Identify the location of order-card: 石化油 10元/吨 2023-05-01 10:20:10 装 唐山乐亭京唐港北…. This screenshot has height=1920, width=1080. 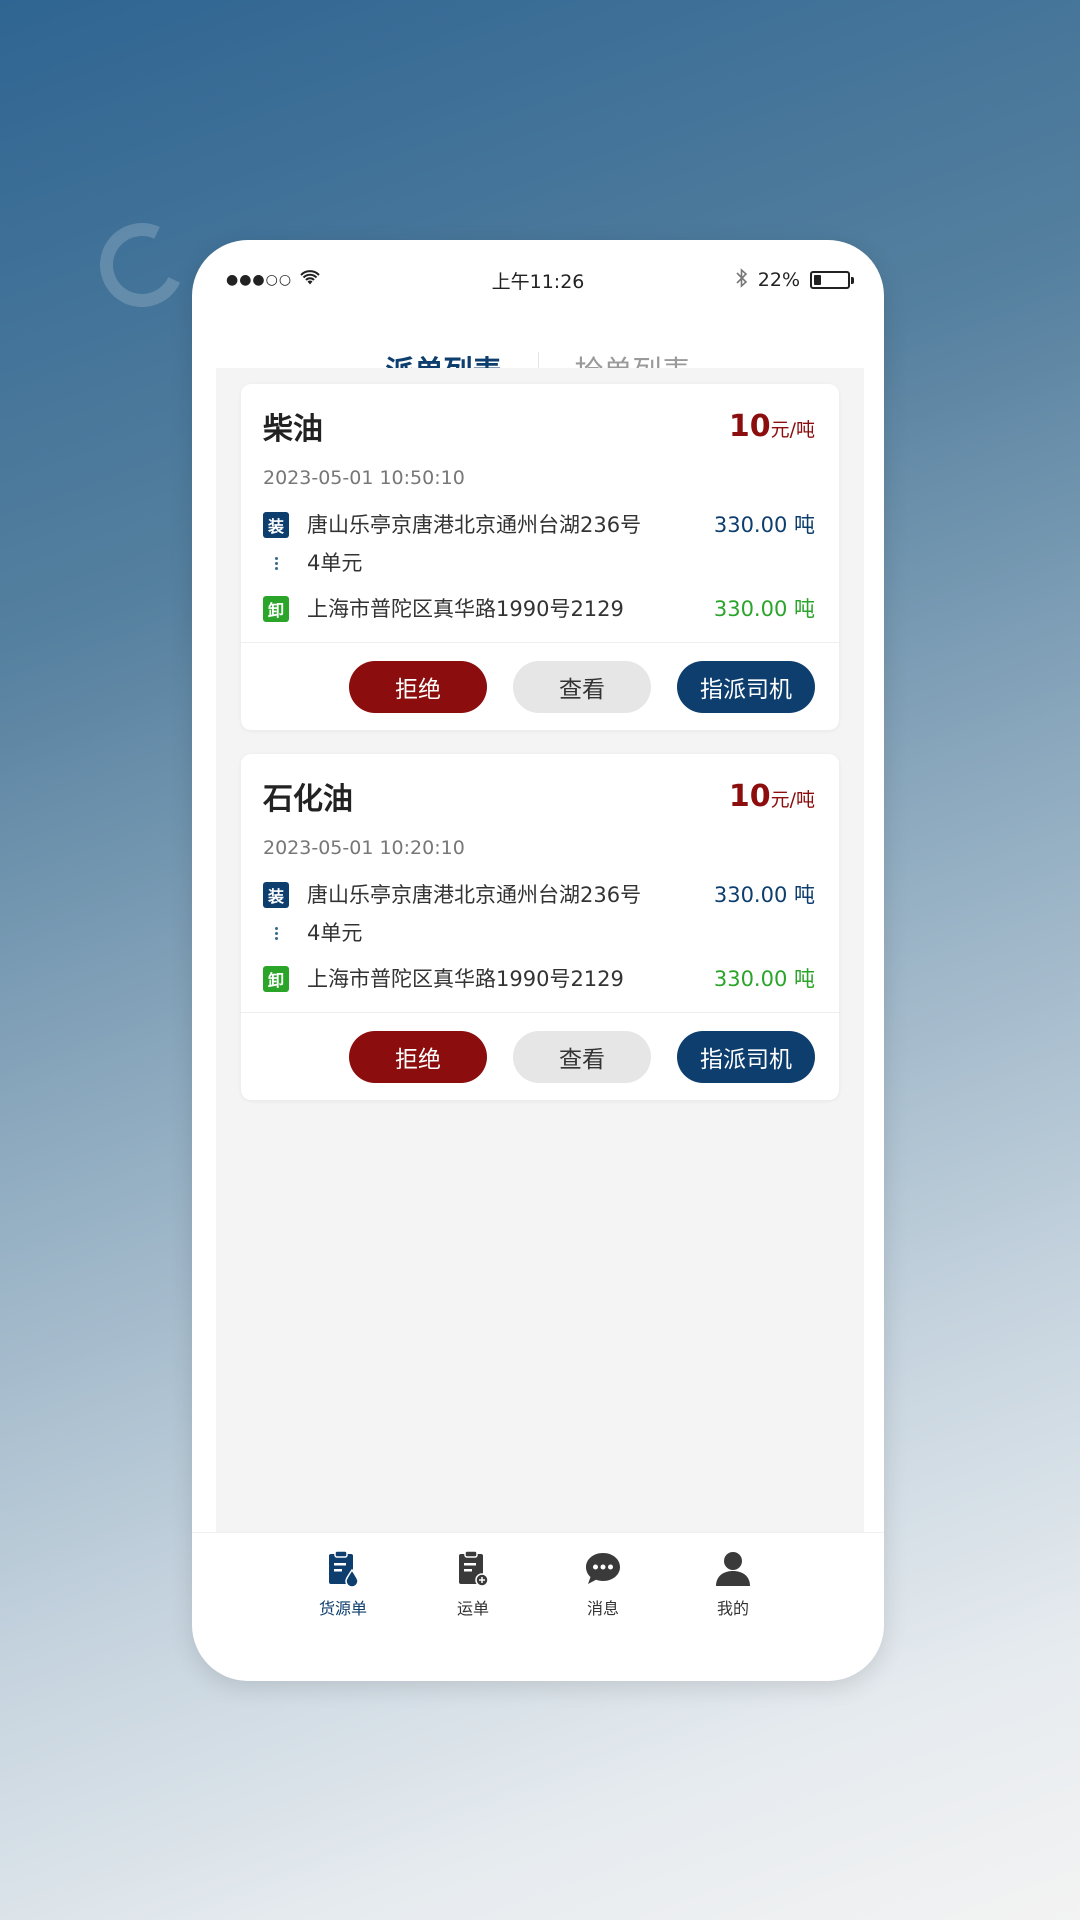
(540, 927).